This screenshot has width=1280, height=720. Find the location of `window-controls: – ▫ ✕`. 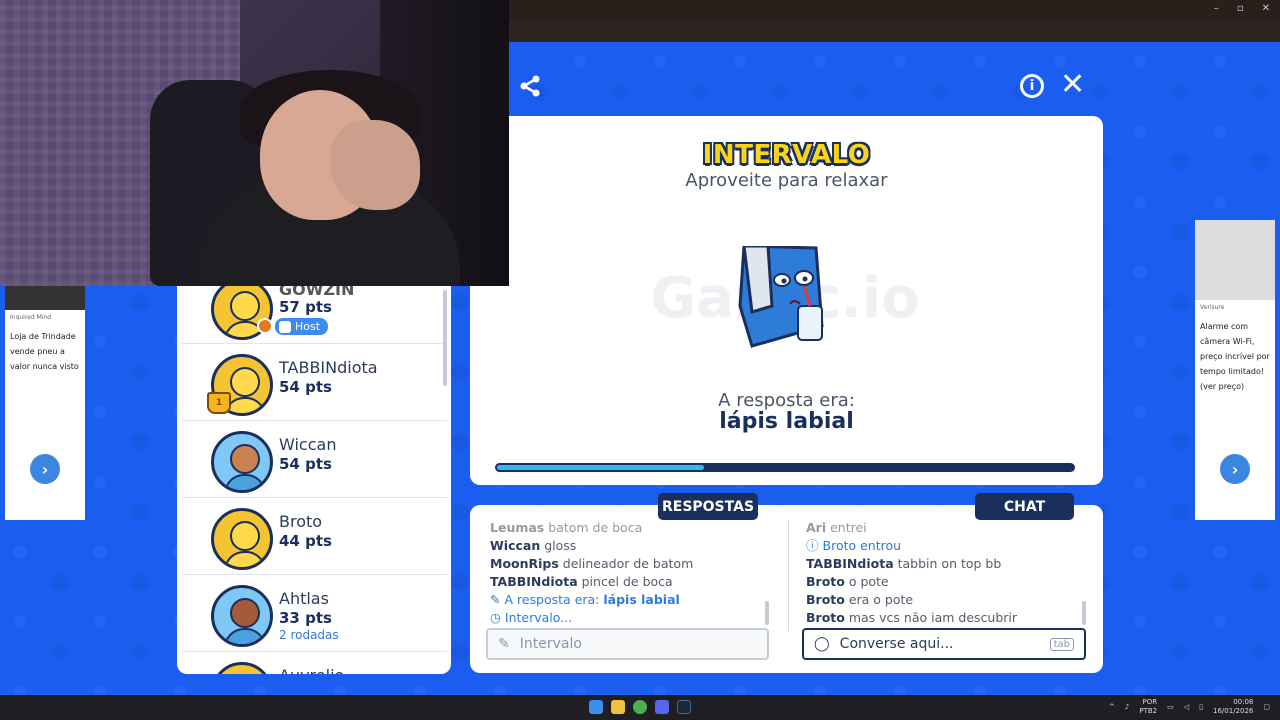

window-controls: – ▫ ✕ is located at coordinates (1242, 8).